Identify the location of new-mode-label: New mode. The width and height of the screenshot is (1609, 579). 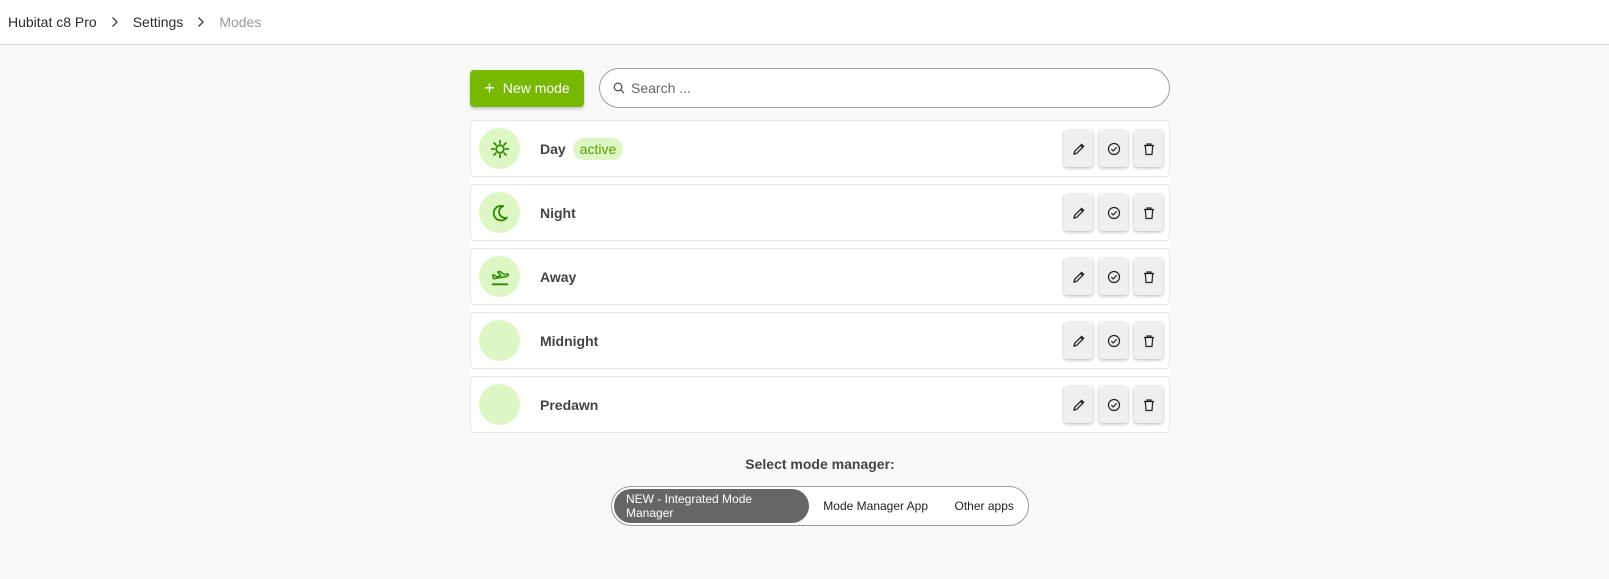
(536, 88).